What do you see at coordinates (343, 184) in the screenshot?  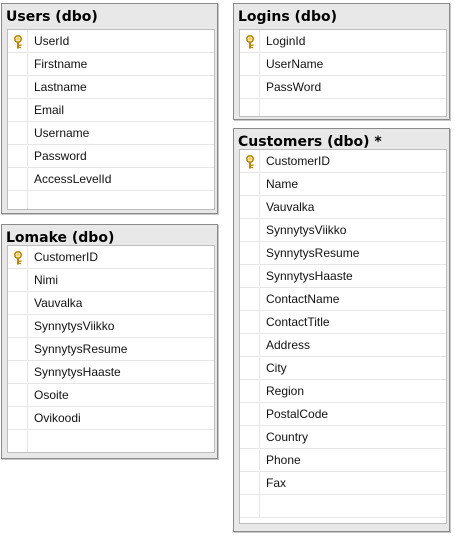 I see `column-row: Name` at bounding box center [343, 184].